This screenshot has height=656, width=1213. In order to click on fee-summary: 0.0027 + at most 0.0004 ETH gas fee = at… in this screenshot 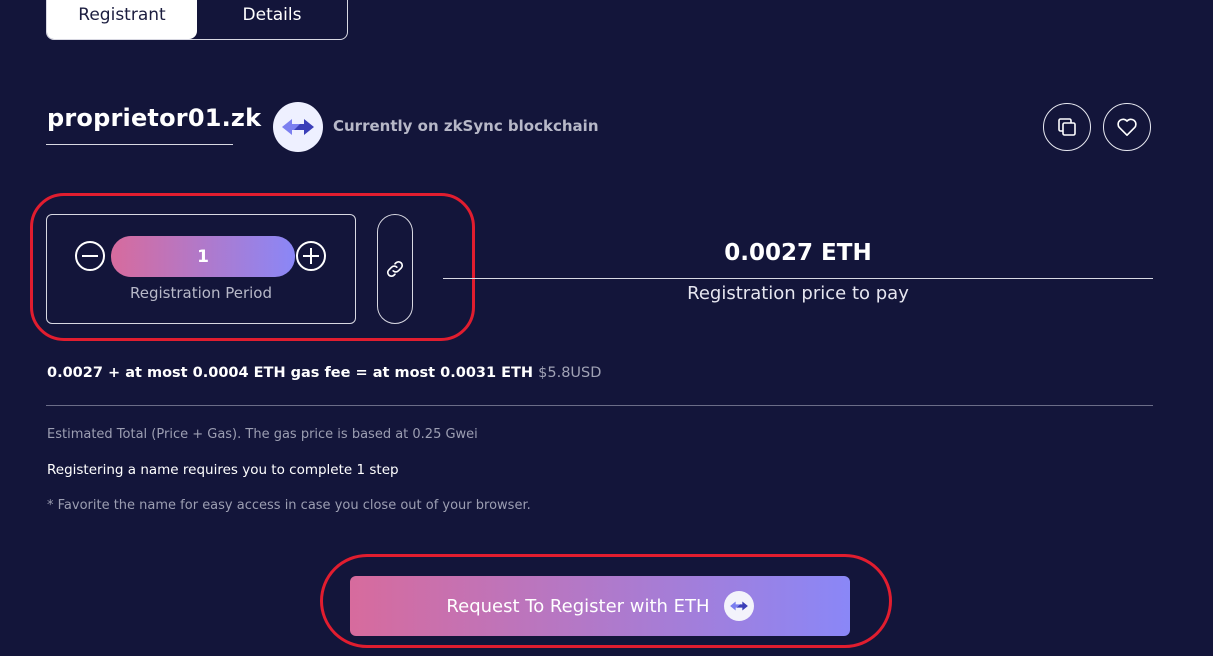, I will do `click(324, 373)`.